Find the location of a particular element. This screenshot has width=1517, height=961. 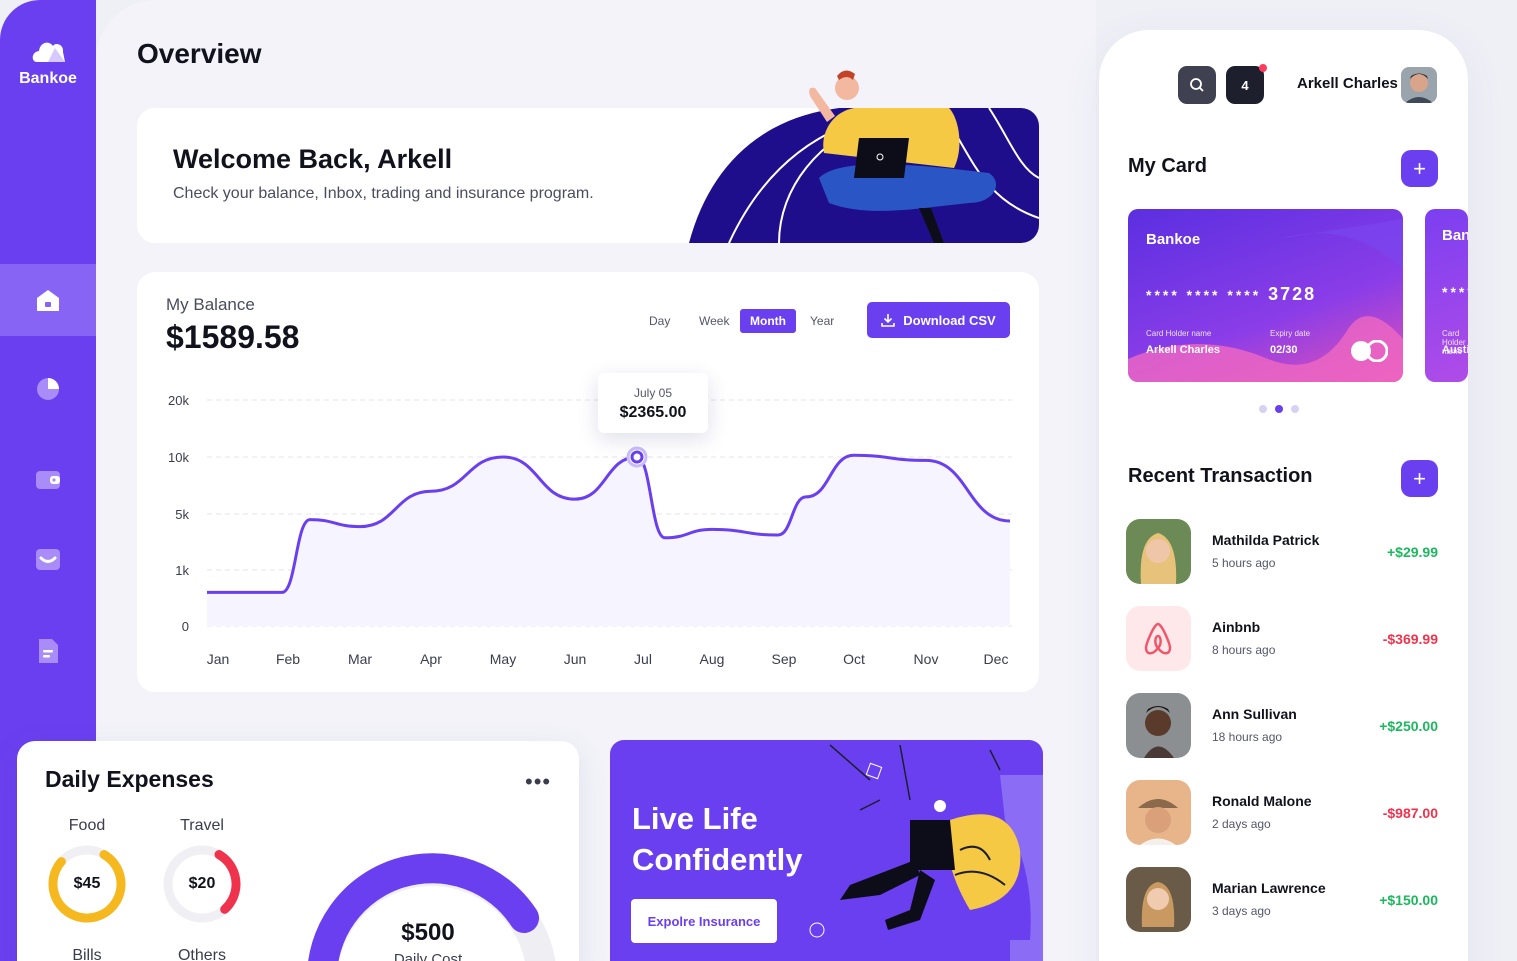

search-button is located at coordinates (1197, 85).